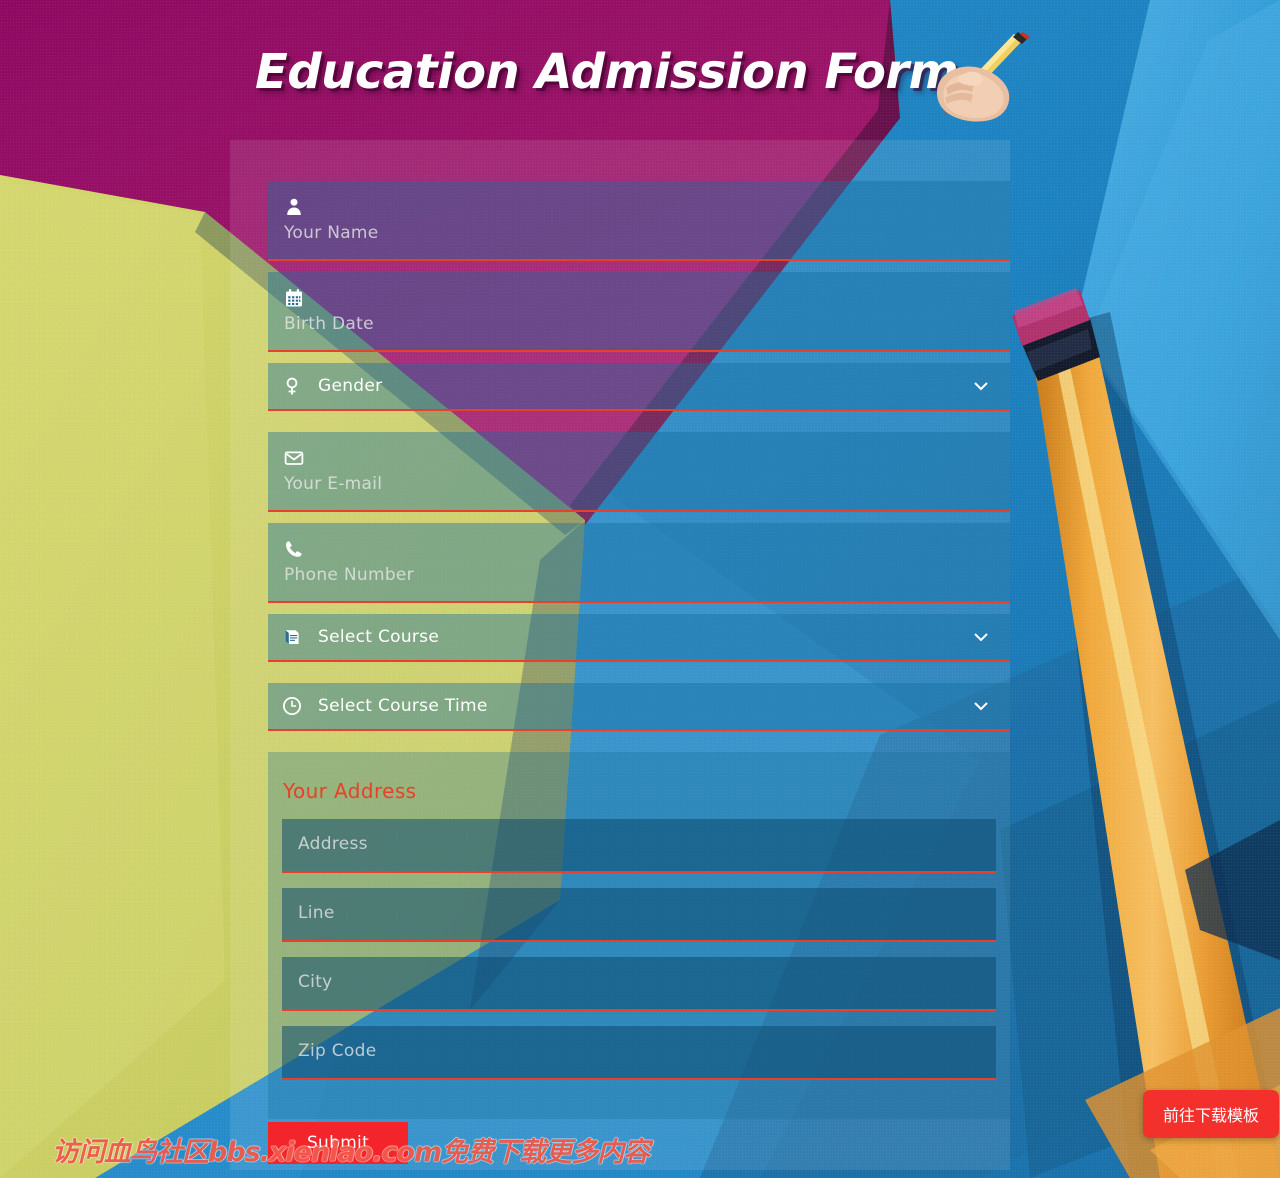 This screenshot has height=1178, width=1280. Describe the element at coordinates (294, 549) in the screenshot. I see `phone-icon` at that location.